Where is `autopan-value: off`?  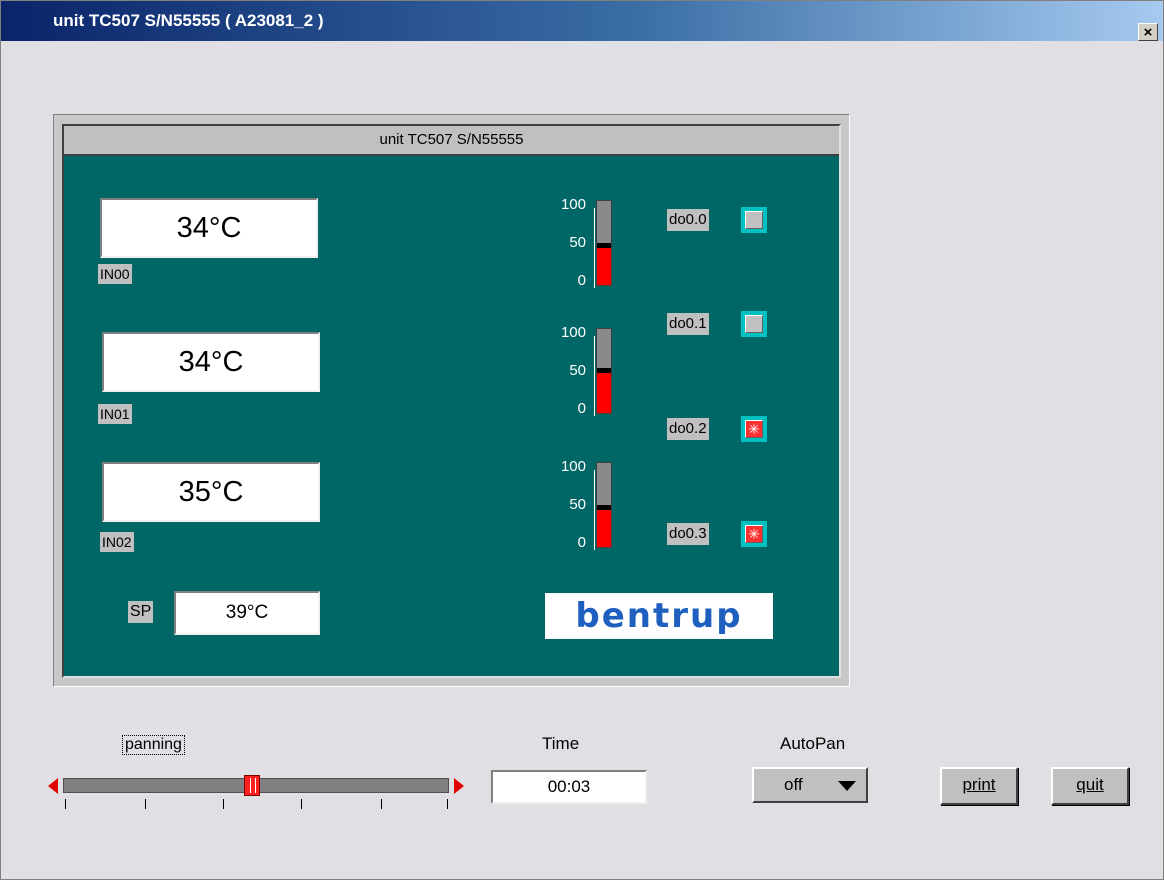
autopan-value: off is located at coordinates (793, 784).